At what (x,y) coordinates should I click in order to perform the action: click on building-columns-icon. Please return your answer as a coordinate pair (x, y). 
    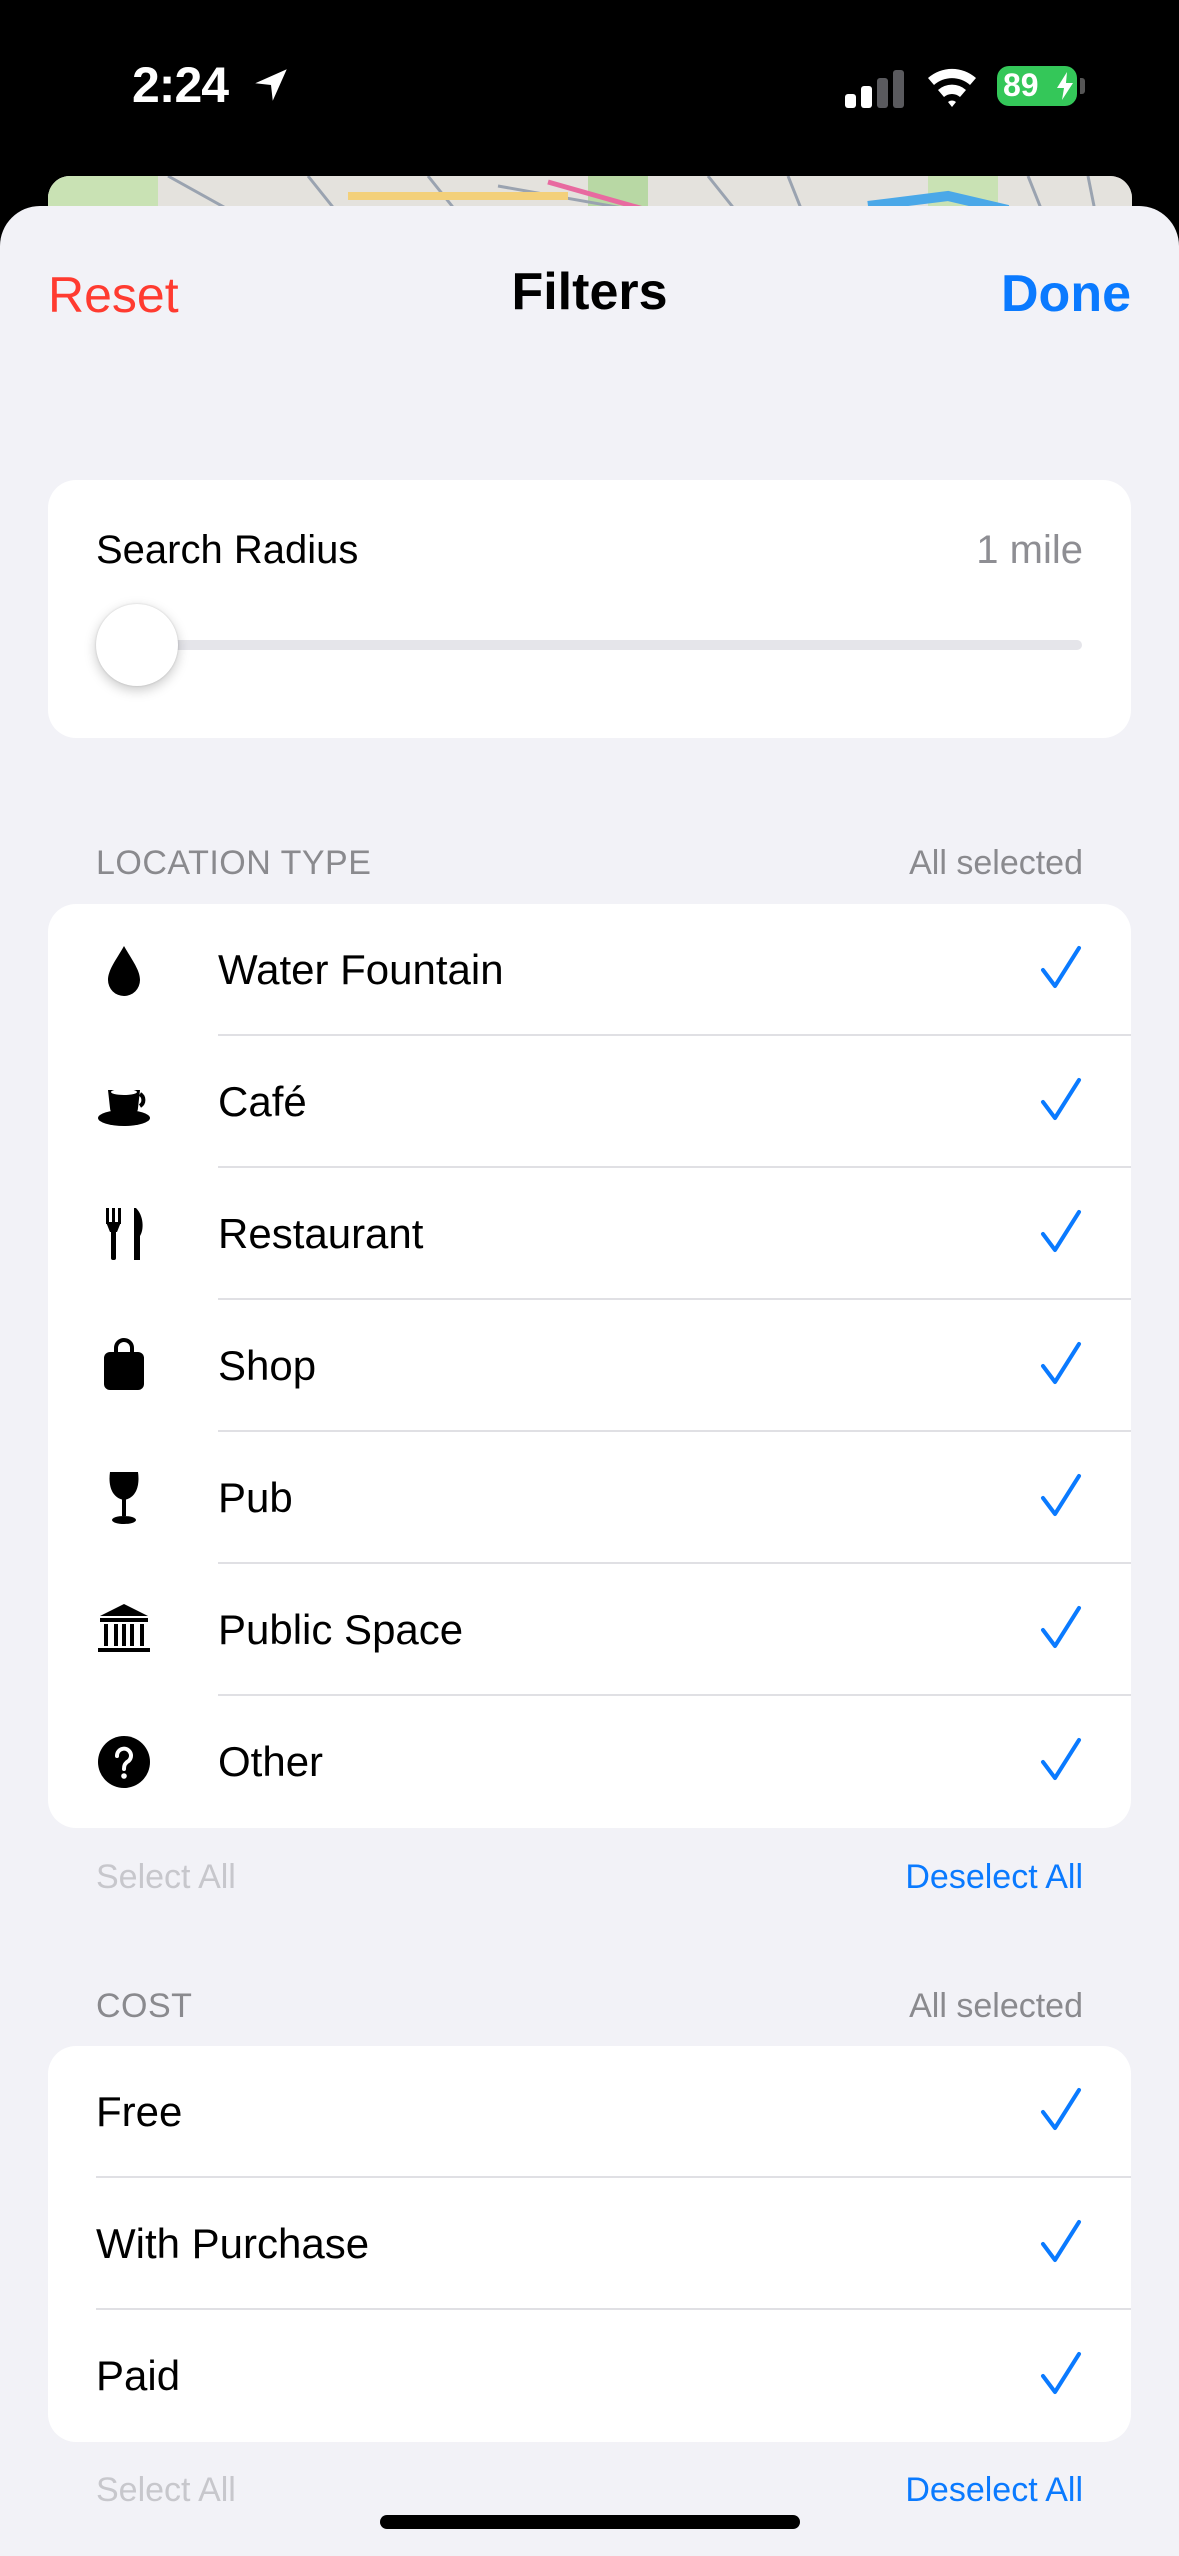
    Looking at the image, I should click on (124, 1630).